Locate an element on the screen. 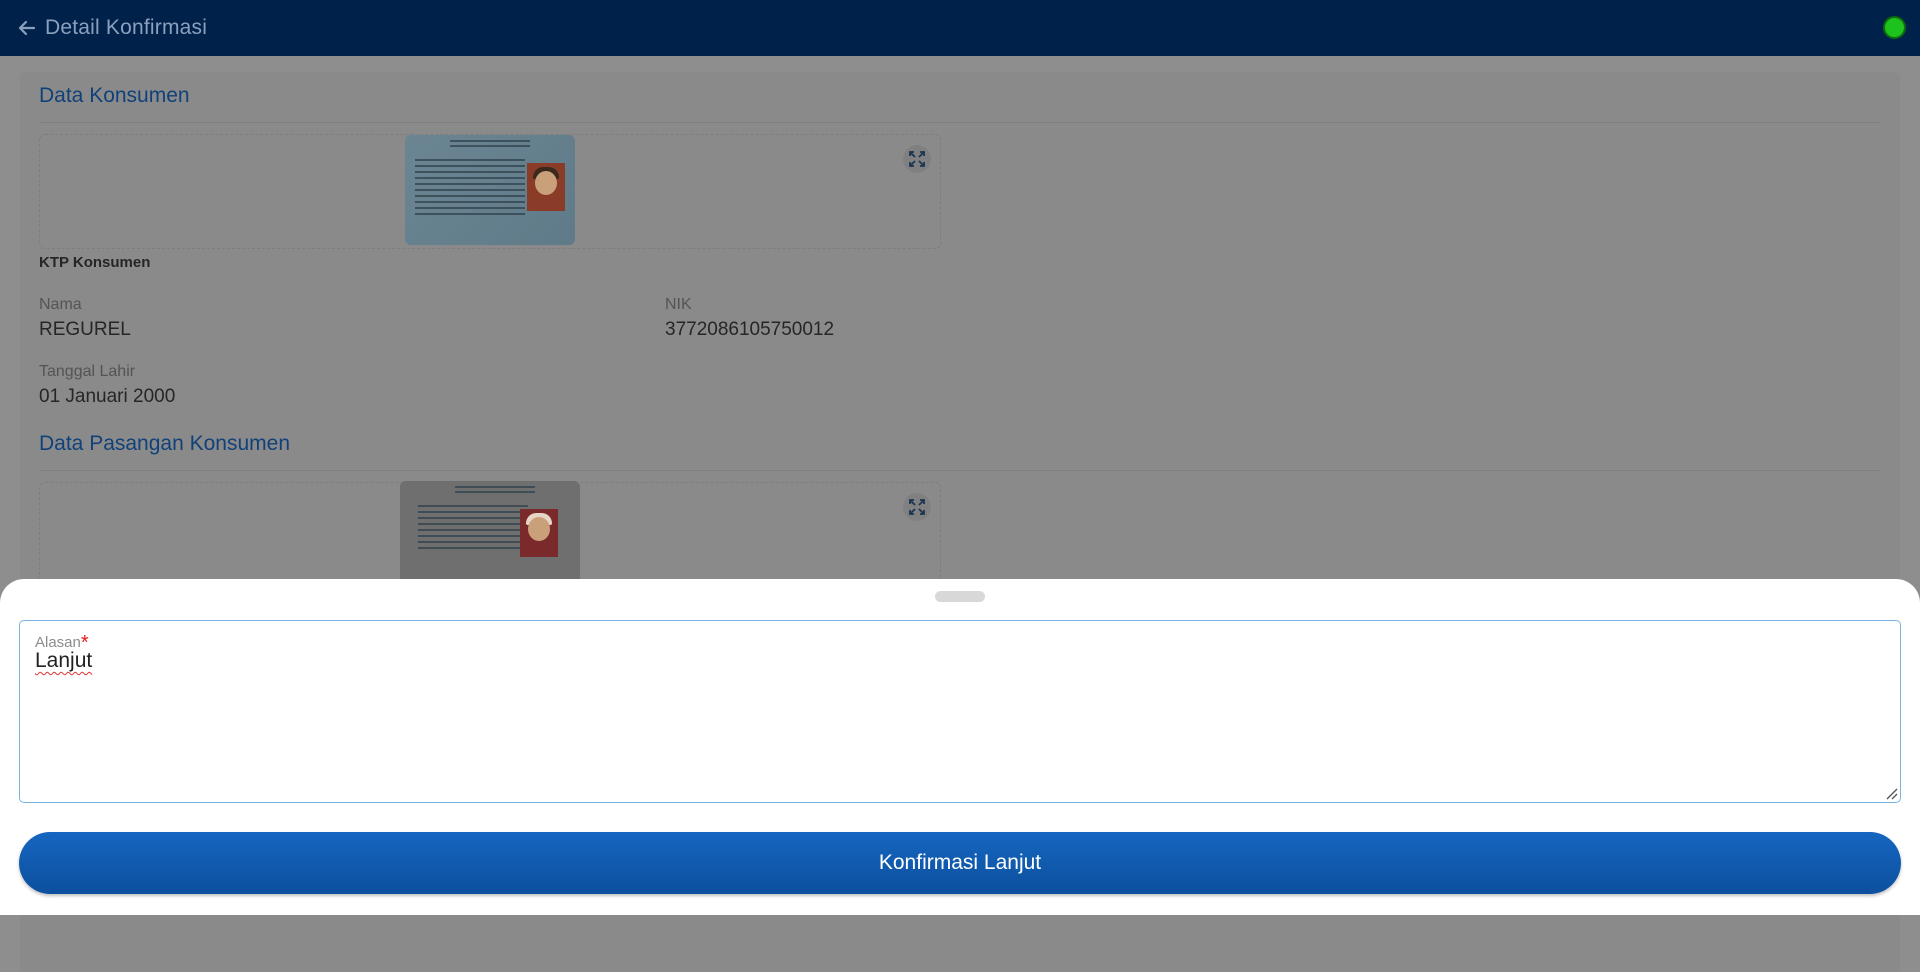  app-header: Detail Konfirmasi is located at coordinates (960, 28).